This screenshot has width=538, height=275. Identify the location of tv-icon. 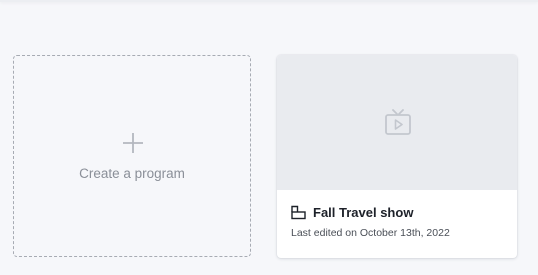
(398, 122).